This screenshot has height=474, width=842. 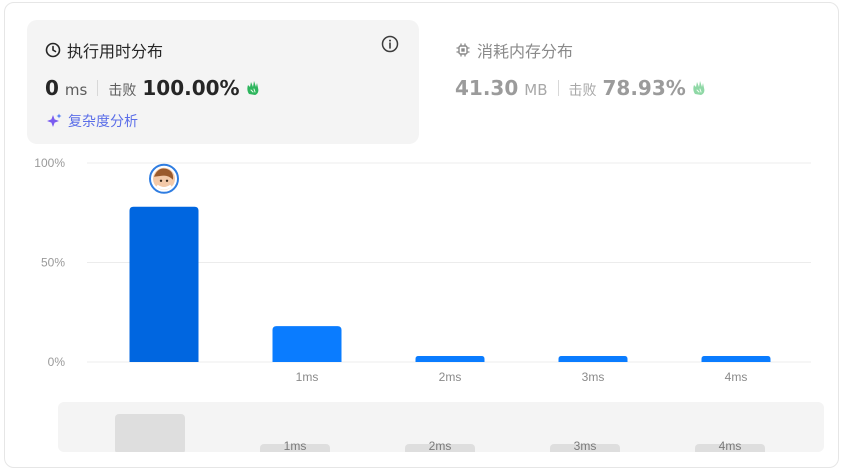 I want to click on y-tick-label: 0%, so click(x=57, y=362).